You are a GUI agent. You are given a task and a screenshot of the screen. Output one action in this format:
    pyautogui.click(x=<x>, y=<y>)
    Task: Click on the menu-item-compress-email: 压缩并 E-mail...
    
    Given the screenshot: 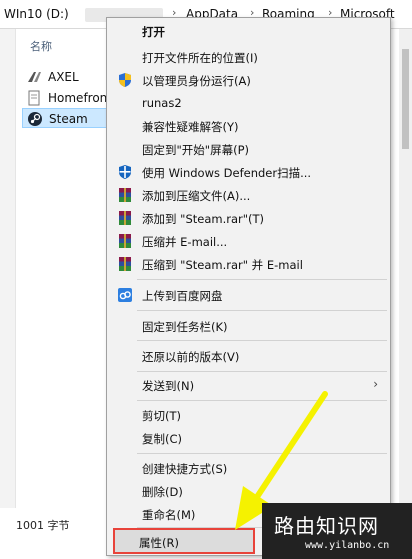 What is the action you would take?
    pyautogui.click(x=248, y=241)
    